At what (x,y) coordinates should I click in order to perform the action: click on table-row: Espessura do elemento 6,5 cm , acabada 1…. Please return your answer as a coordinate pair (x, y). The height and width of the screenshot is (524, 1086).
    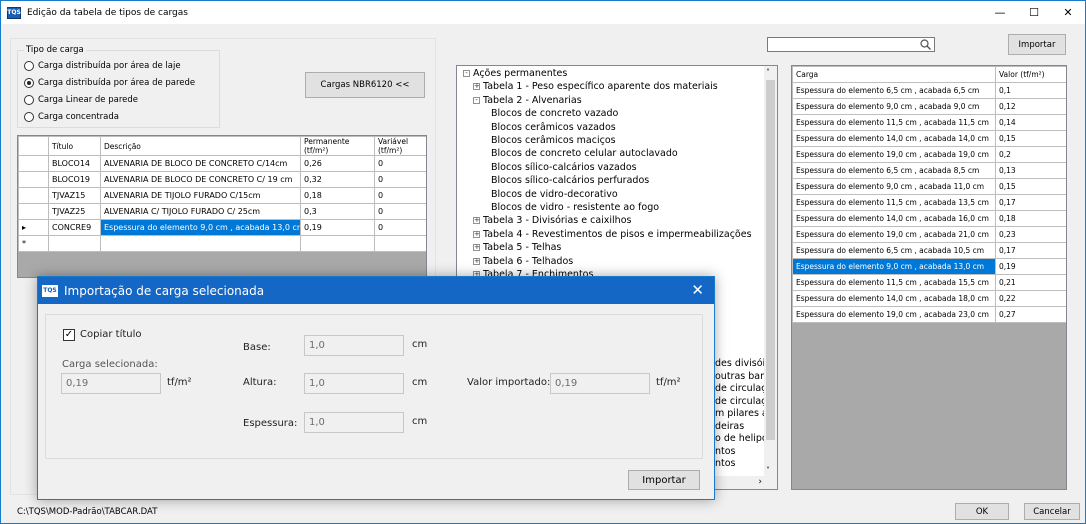
    Looking at the image, I should click on (929, 250).